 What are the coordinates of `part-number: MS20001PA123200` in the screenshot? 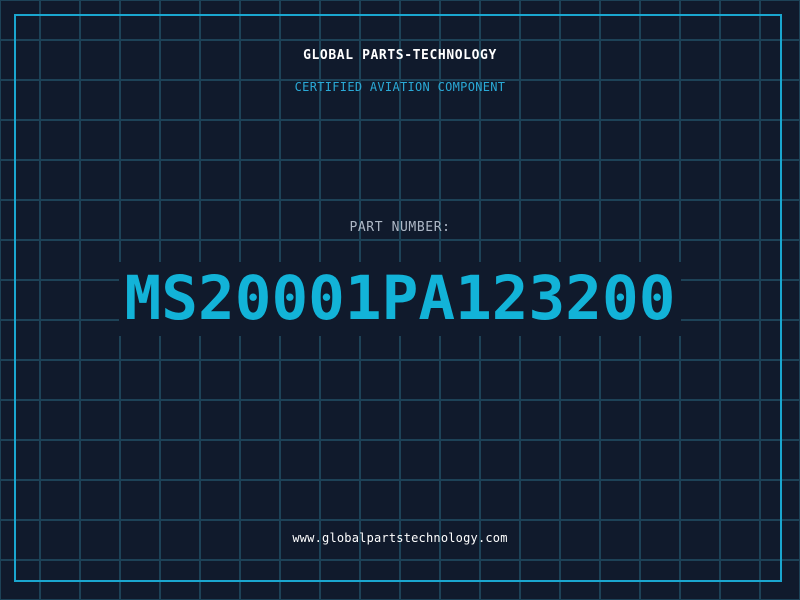 It's located at (400, 299).